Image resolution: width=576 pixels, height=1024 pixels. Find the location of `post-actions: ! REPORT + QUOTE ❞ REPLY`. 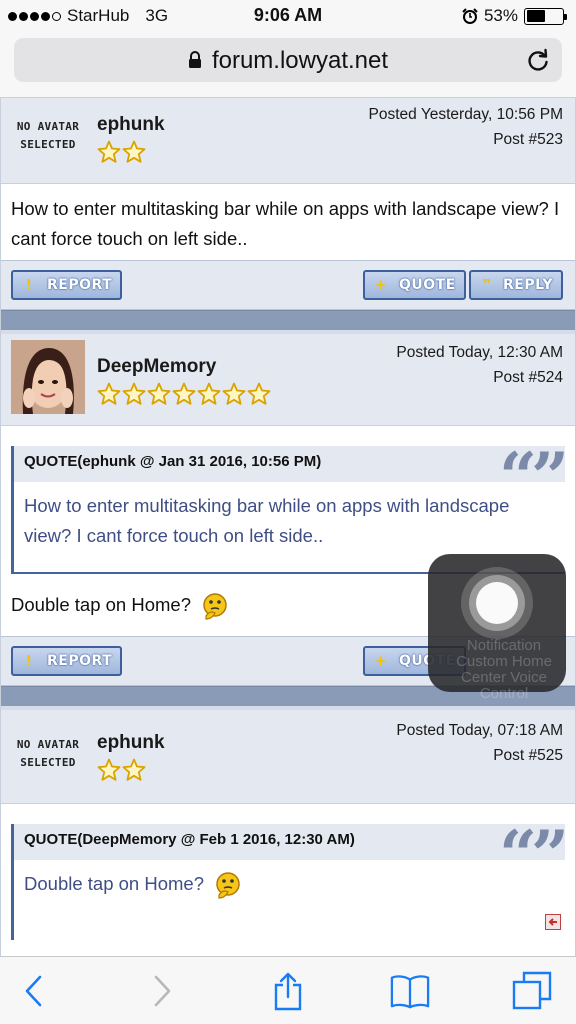

post-actions: ! REPORT + QUOTE ❞ REPLY is located at coordinates (288, 285).